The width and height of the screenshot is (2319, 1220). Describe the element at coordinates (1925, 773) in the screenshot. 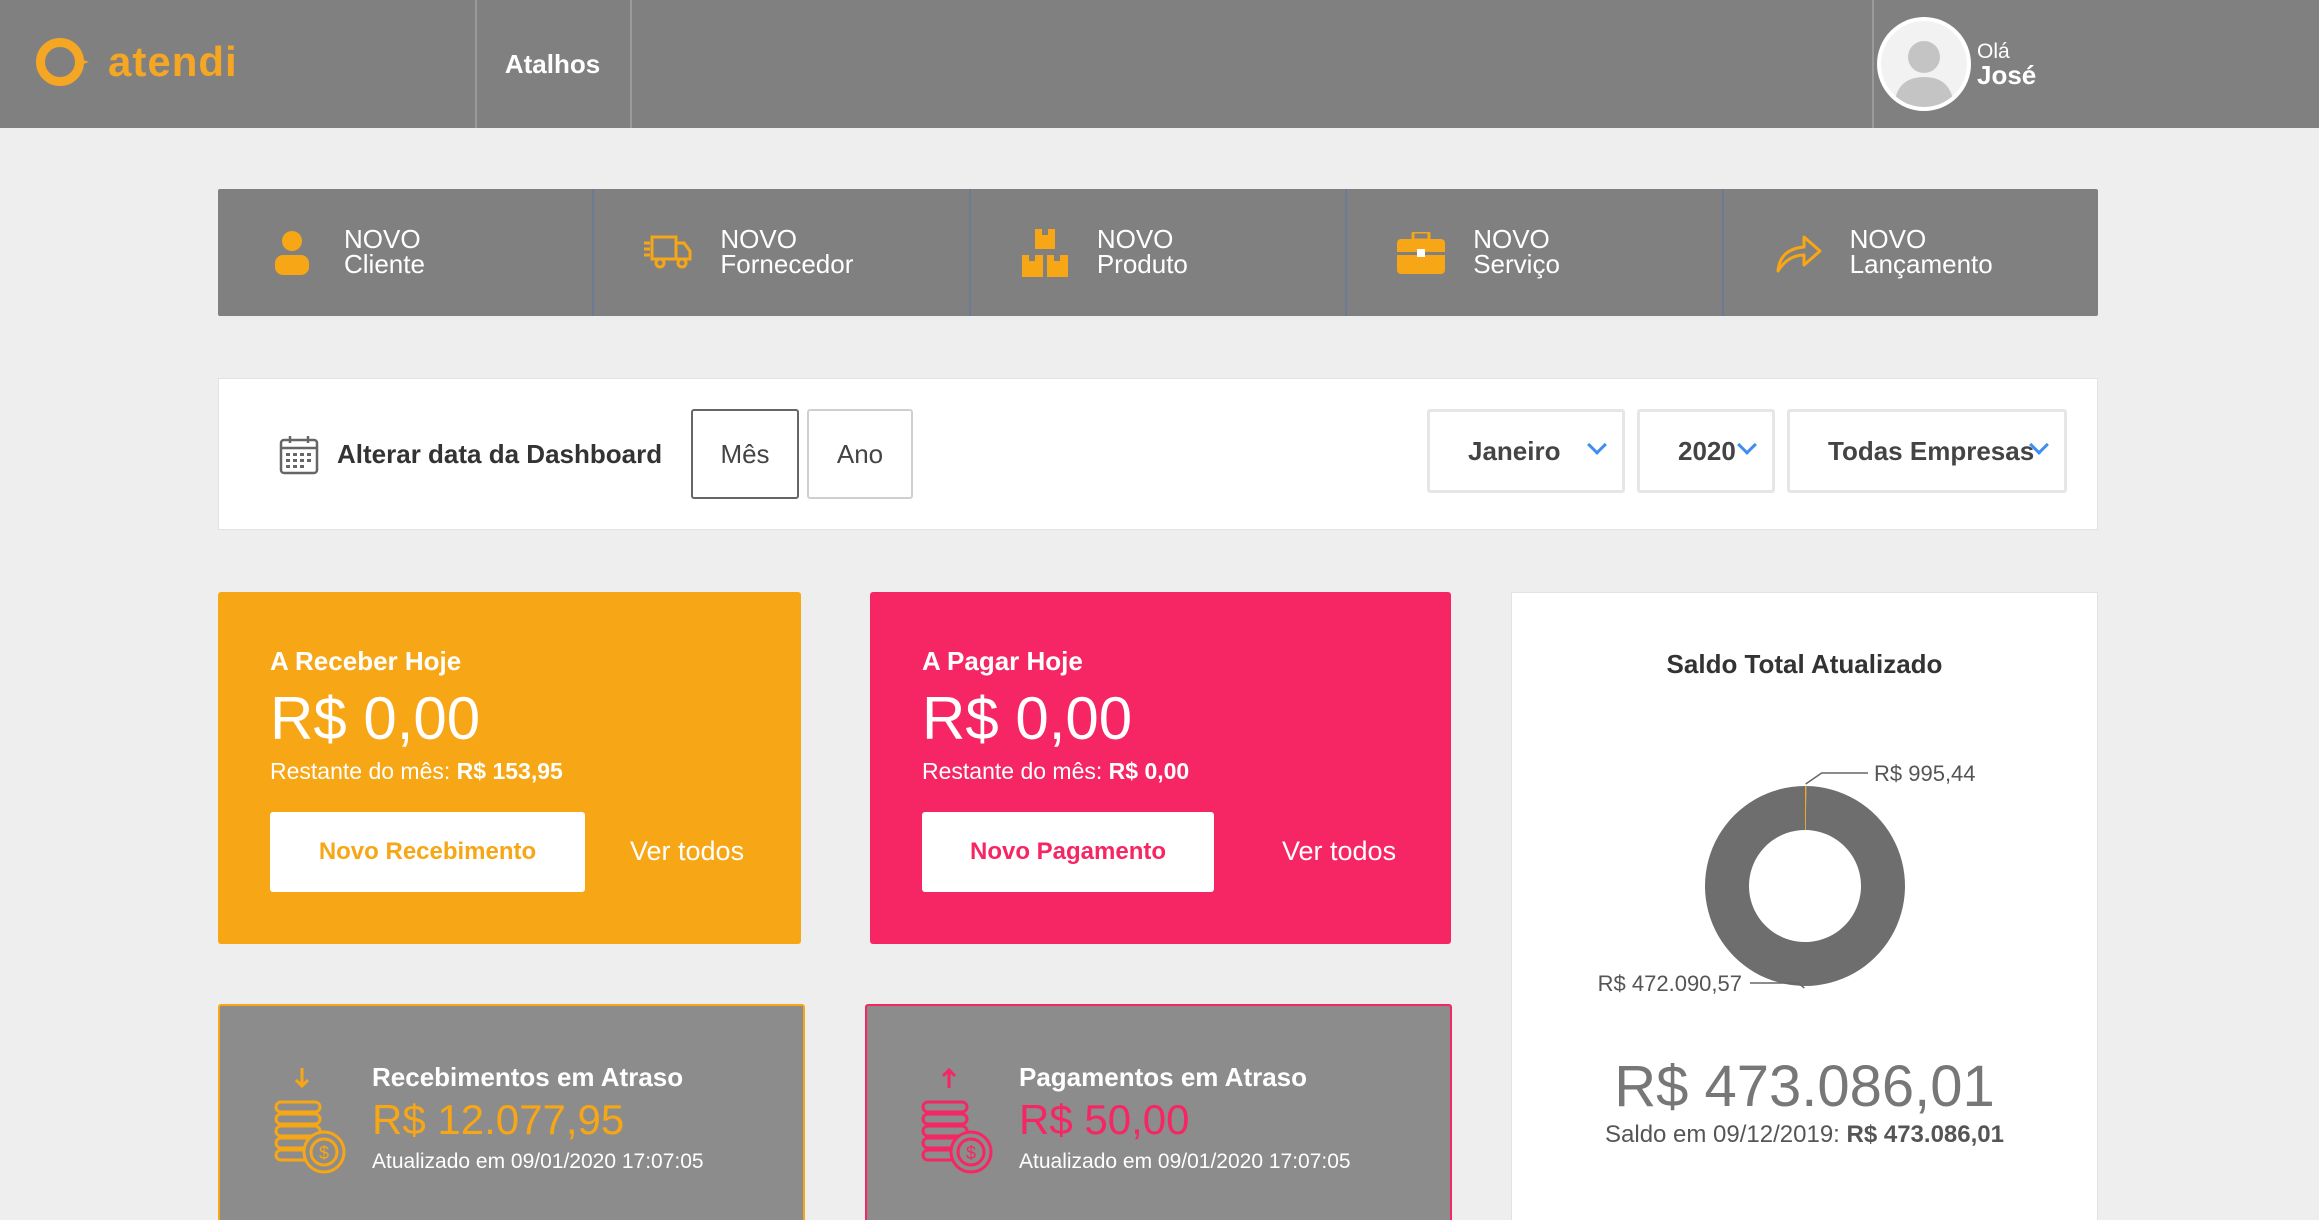

I see `donut-label: R$ 995,44` at that location.